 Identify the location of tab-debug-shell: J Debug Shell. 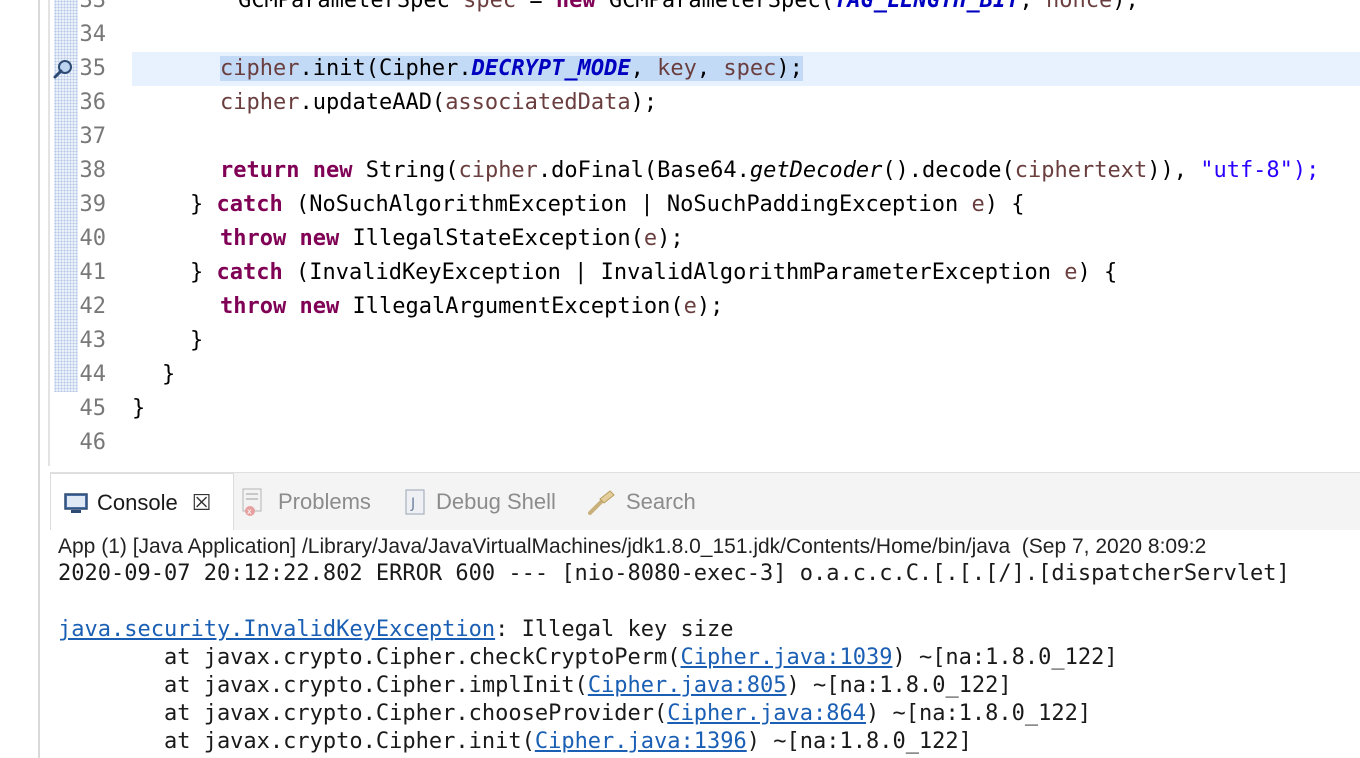
(479, 502).